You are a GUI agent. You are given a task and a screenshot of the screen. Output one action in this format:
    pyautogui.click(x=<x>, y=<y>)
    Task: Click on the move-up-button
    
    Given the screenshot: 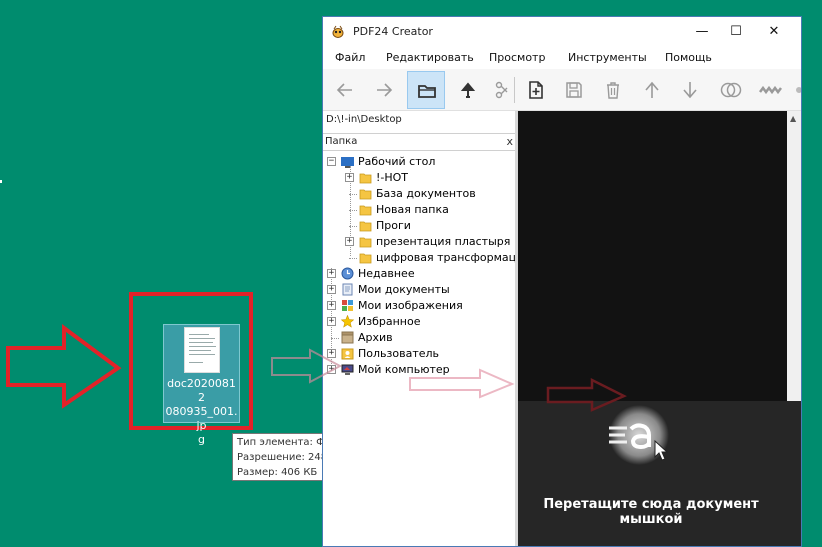 What is the action you would take?
    pyautogui.click(x=652, y=90)
    